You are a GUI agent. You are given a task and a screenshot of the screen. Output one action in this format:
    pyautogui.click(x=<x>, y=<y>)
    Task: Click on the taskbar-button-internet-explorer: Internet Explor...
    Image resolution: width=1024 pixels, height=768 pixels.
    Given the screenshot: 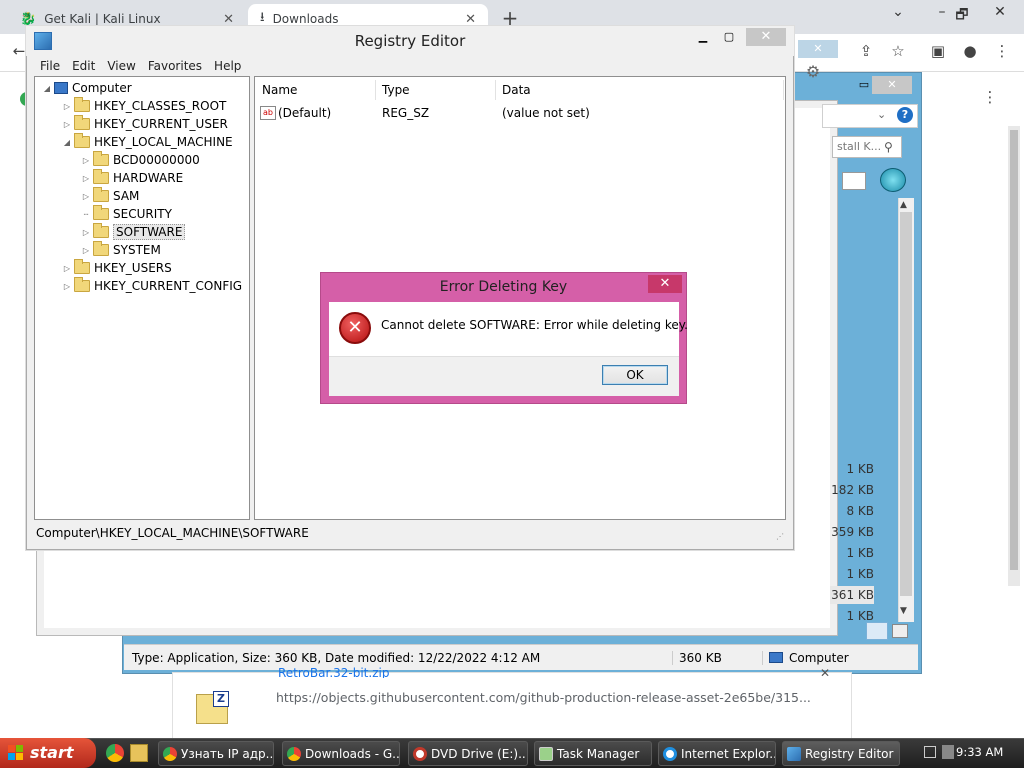 What is the action you would take?
    pyautogui.click(x=717, y=753)
    